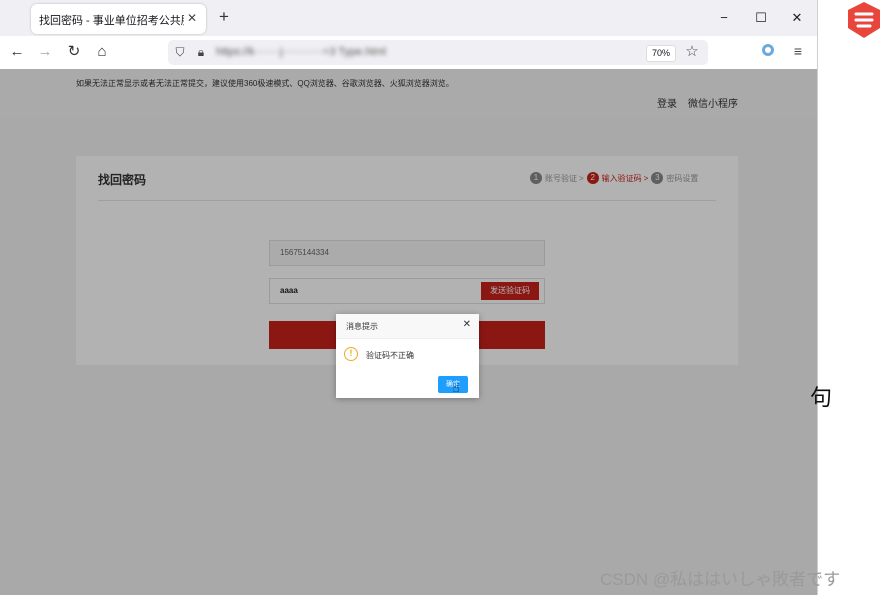 Image resolution: width=887 pixels, height=595 pixels. I want to click on browser-tab: 找回密码 - 事业单位招考公共服务平 ✕, so click(118, 19).